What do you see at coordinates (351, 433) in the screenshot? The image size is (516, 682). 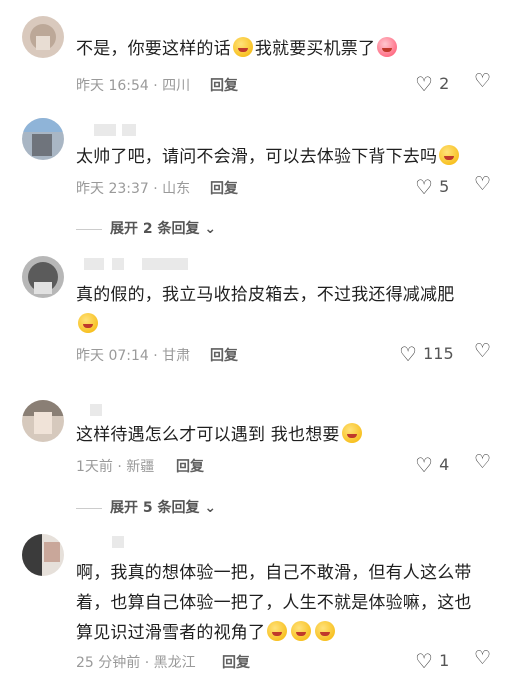 I see `grinning-sweat-emoji-icon` at bounding box center [351, 433].